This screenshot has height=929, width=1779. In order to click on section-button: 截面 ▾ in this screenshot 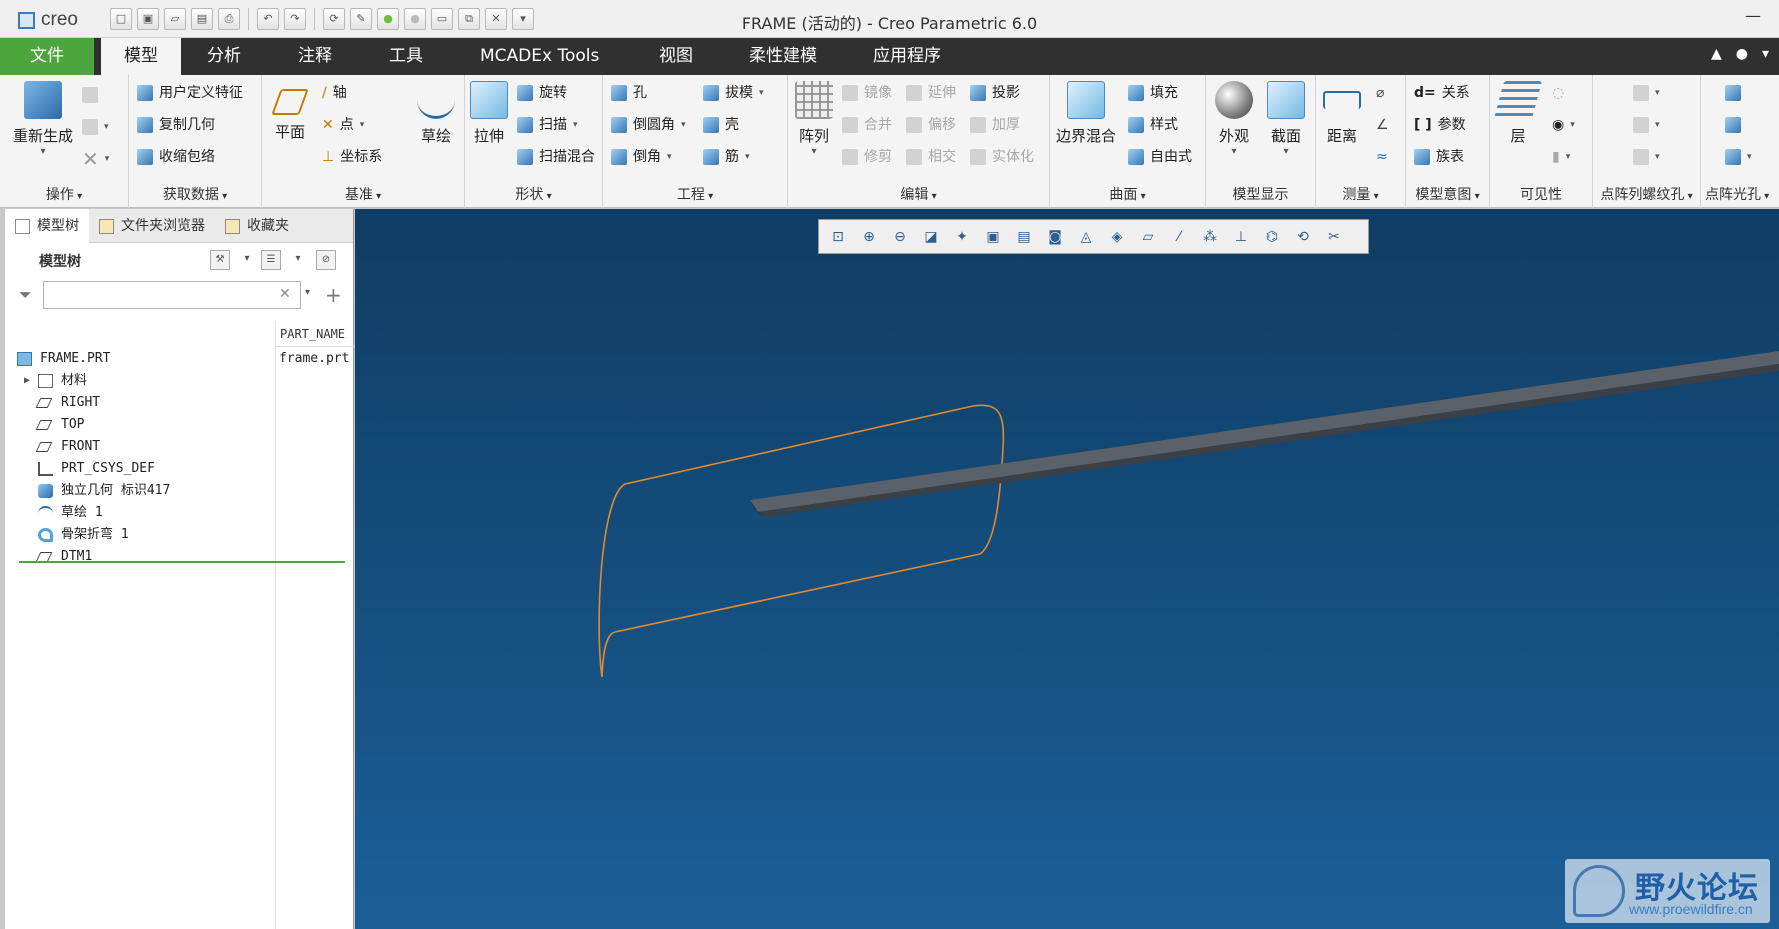, I will do `click(1286, 119)`.